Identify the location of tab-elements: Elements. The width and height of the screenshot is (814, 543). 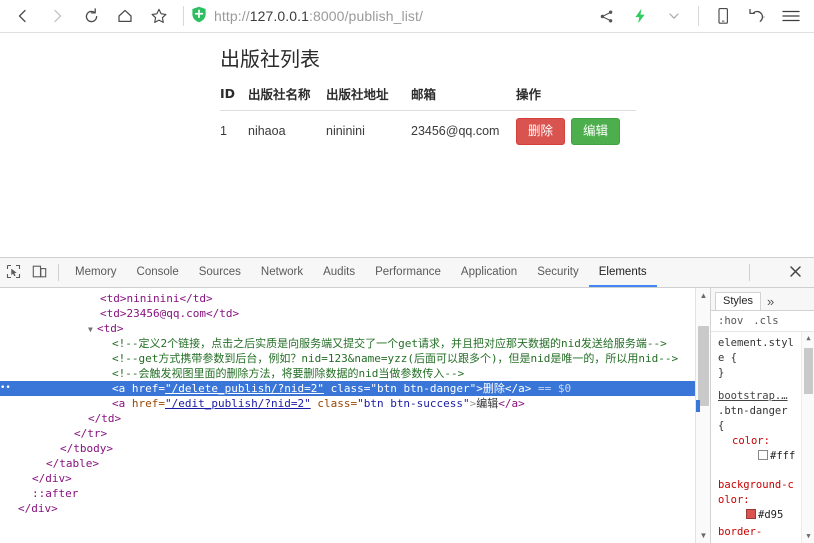
(622, 272).